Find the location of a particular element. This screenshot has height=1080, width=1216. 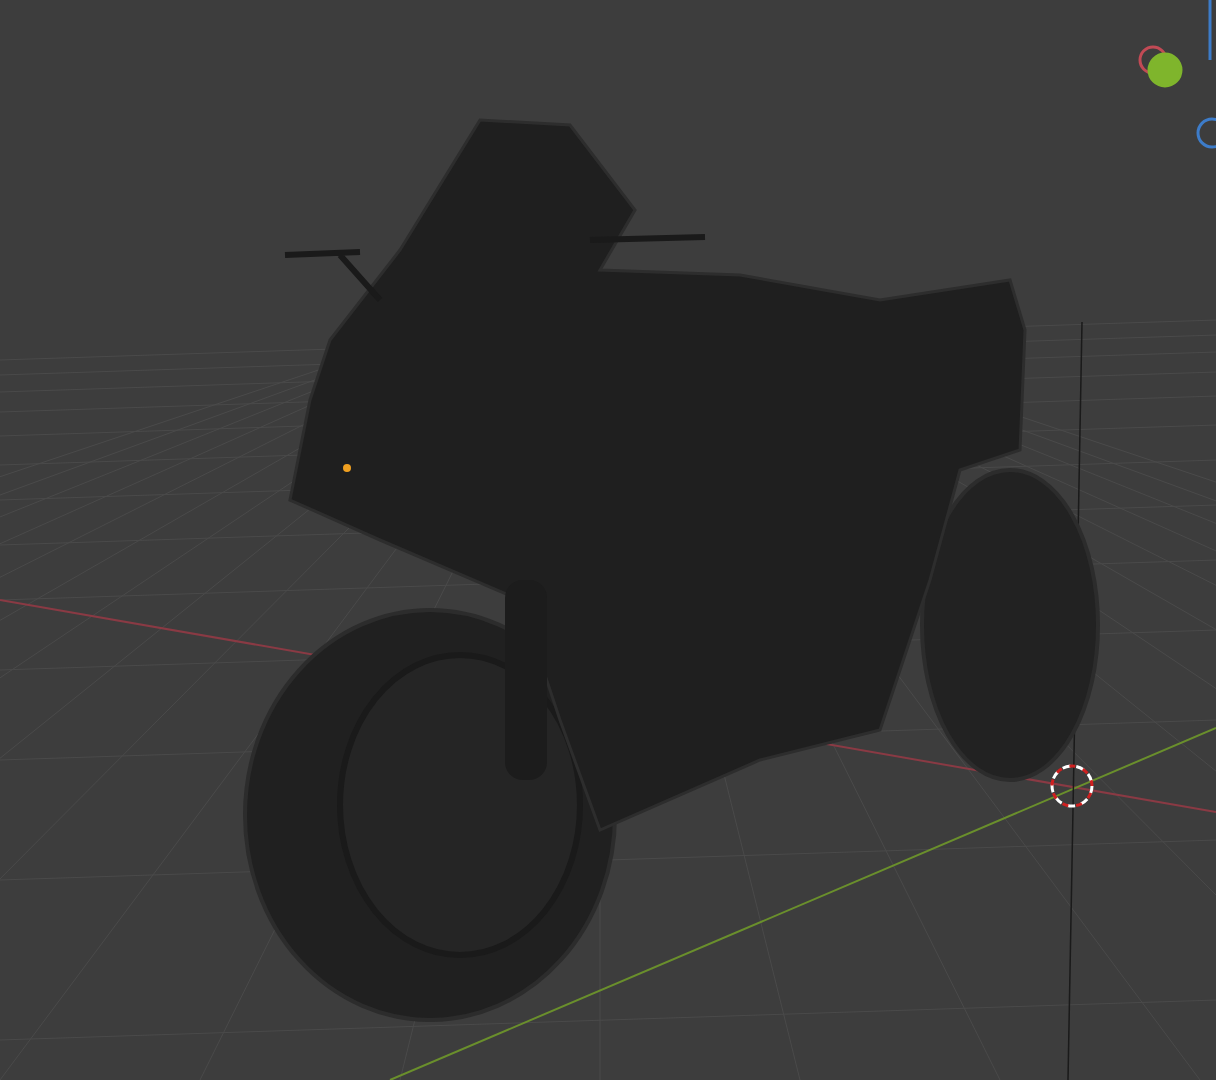

3d-cursor-icon is located at coordinates (1072, 786).